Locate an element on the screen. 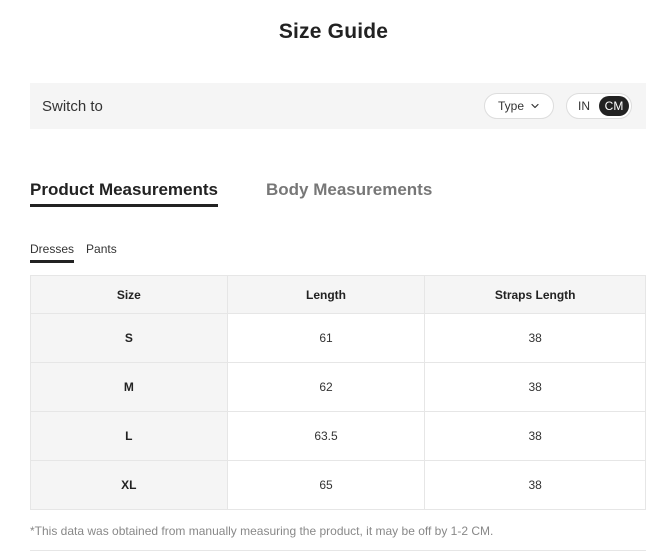  unit-switch-bar: Switch to Type IN CM is located at coordinates (338, 106).